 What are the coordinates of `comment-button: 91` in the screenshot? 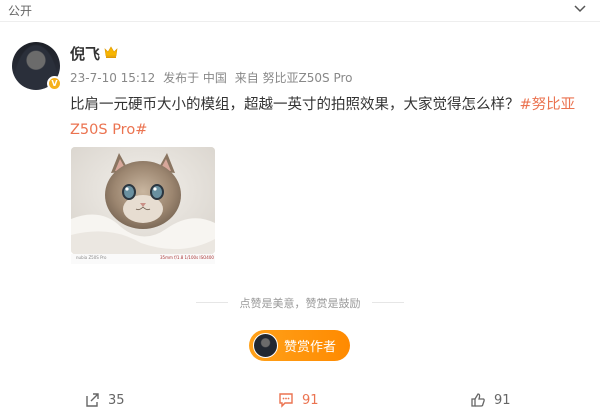 It's located at (298, 400).